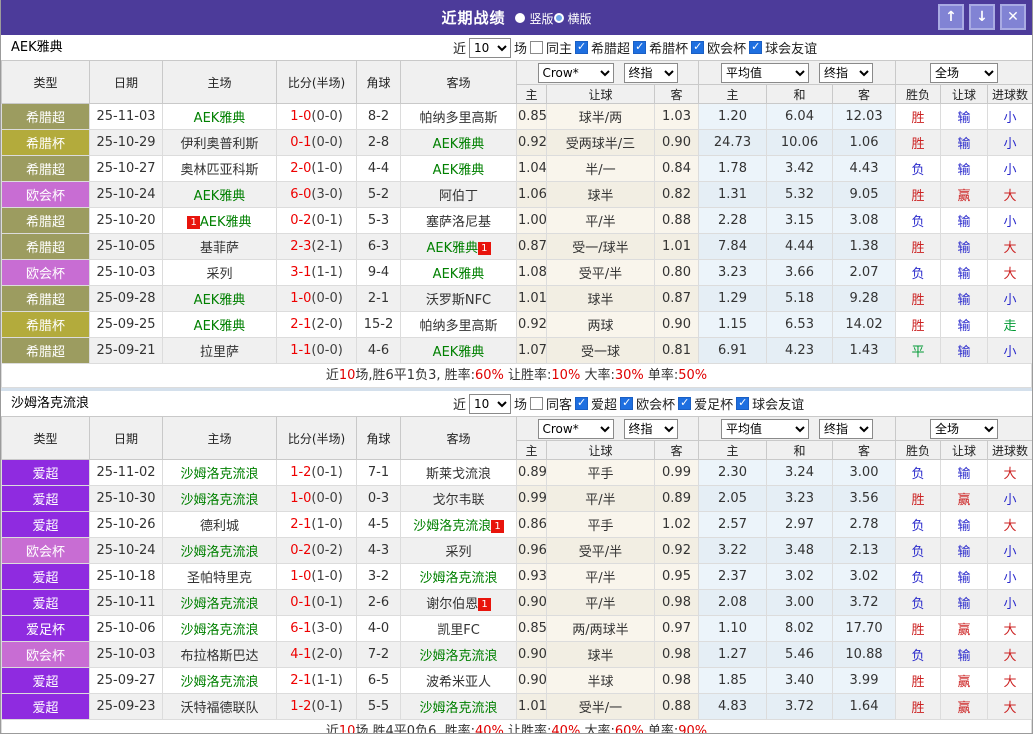 The image size is (1033, 734). Describe the element at coordinates (126, 602) in the screenshot. I see `date-cell: 25-10-11` at that location.